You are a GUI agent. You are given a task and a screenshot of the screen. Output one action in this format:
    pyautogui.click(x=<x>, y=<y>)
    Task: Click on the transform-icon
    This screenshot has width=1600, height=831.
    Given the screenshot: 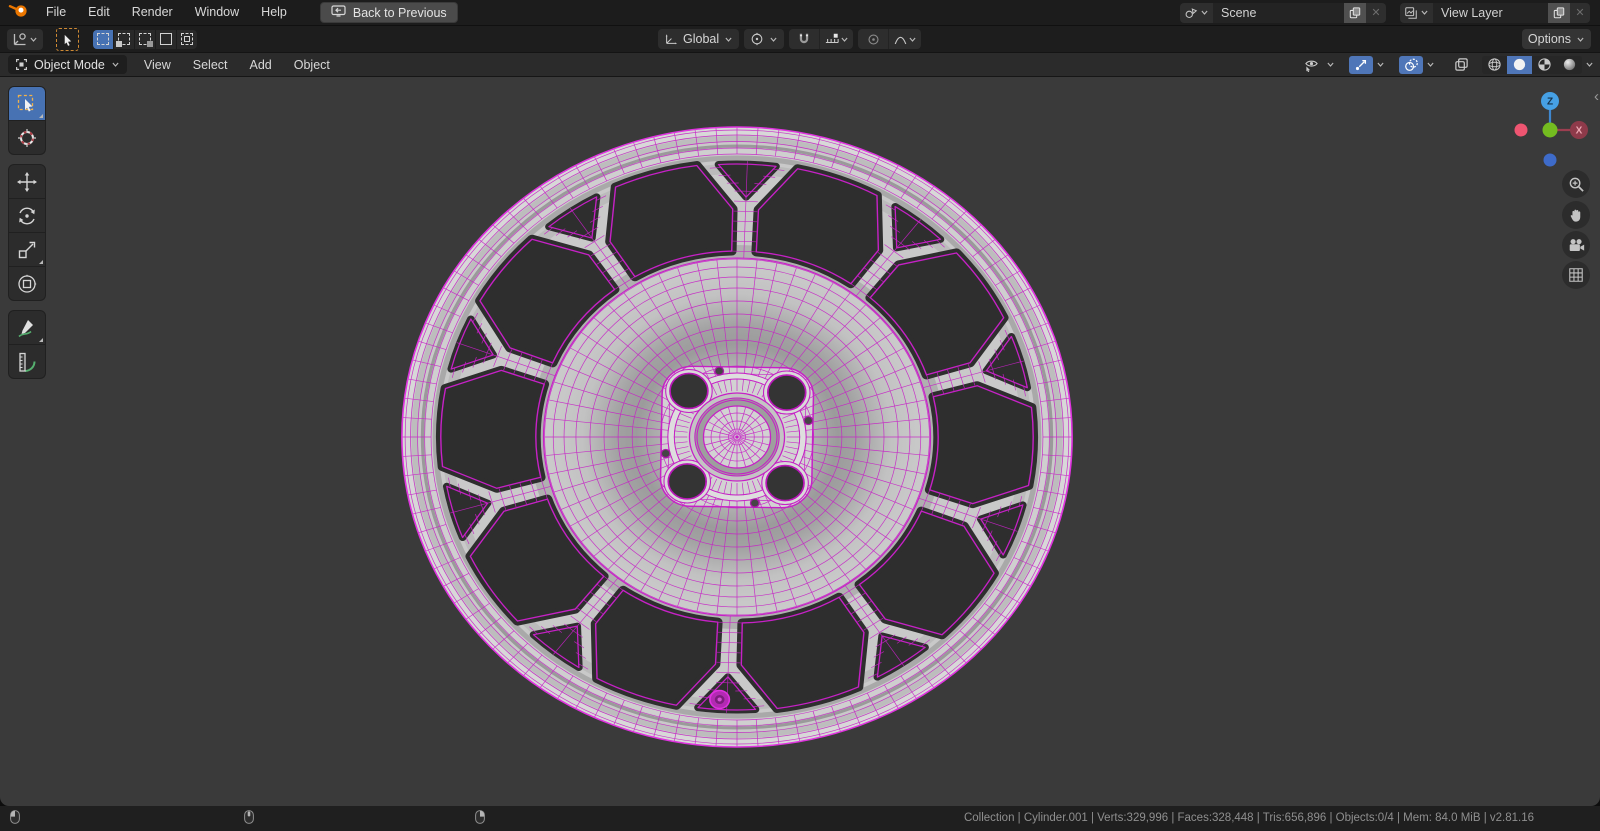 What is the action you would take?
    pyautogui.click(x=27, y=283)
    